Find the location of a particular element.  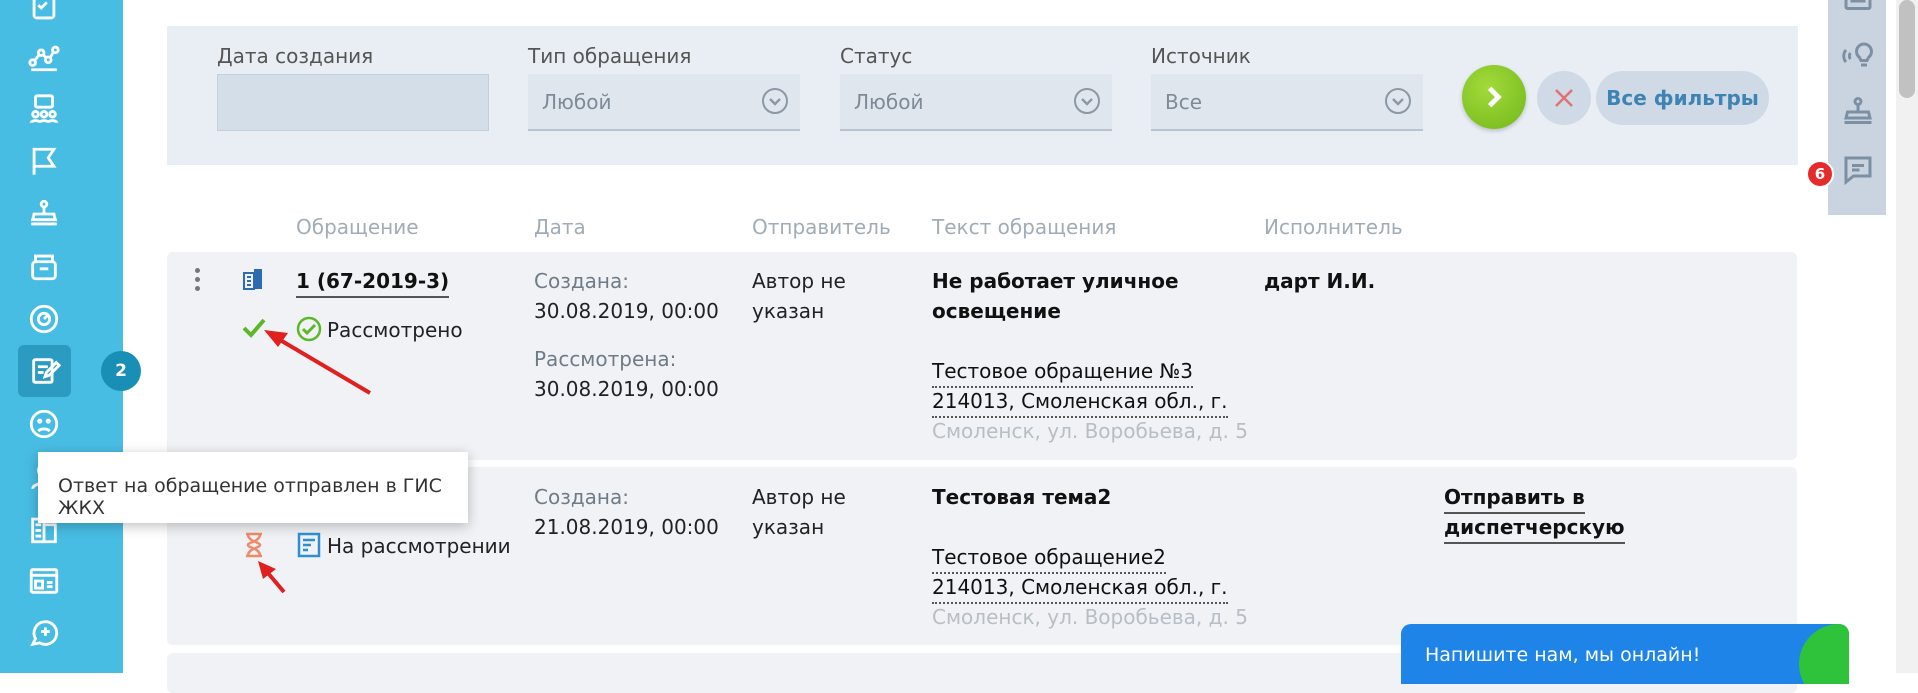

filter-status-label: Статус is located at coordinates (876, 56).